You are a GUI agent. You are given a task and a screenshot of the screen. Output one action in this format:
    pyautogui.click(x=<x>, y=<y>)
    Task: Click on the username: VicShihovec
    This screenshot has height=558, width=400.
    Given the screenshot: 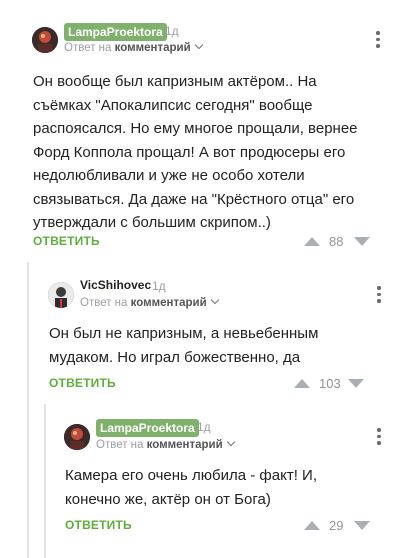 What is the action you would take?
    pyautogui.click(x=115, y=285)
    